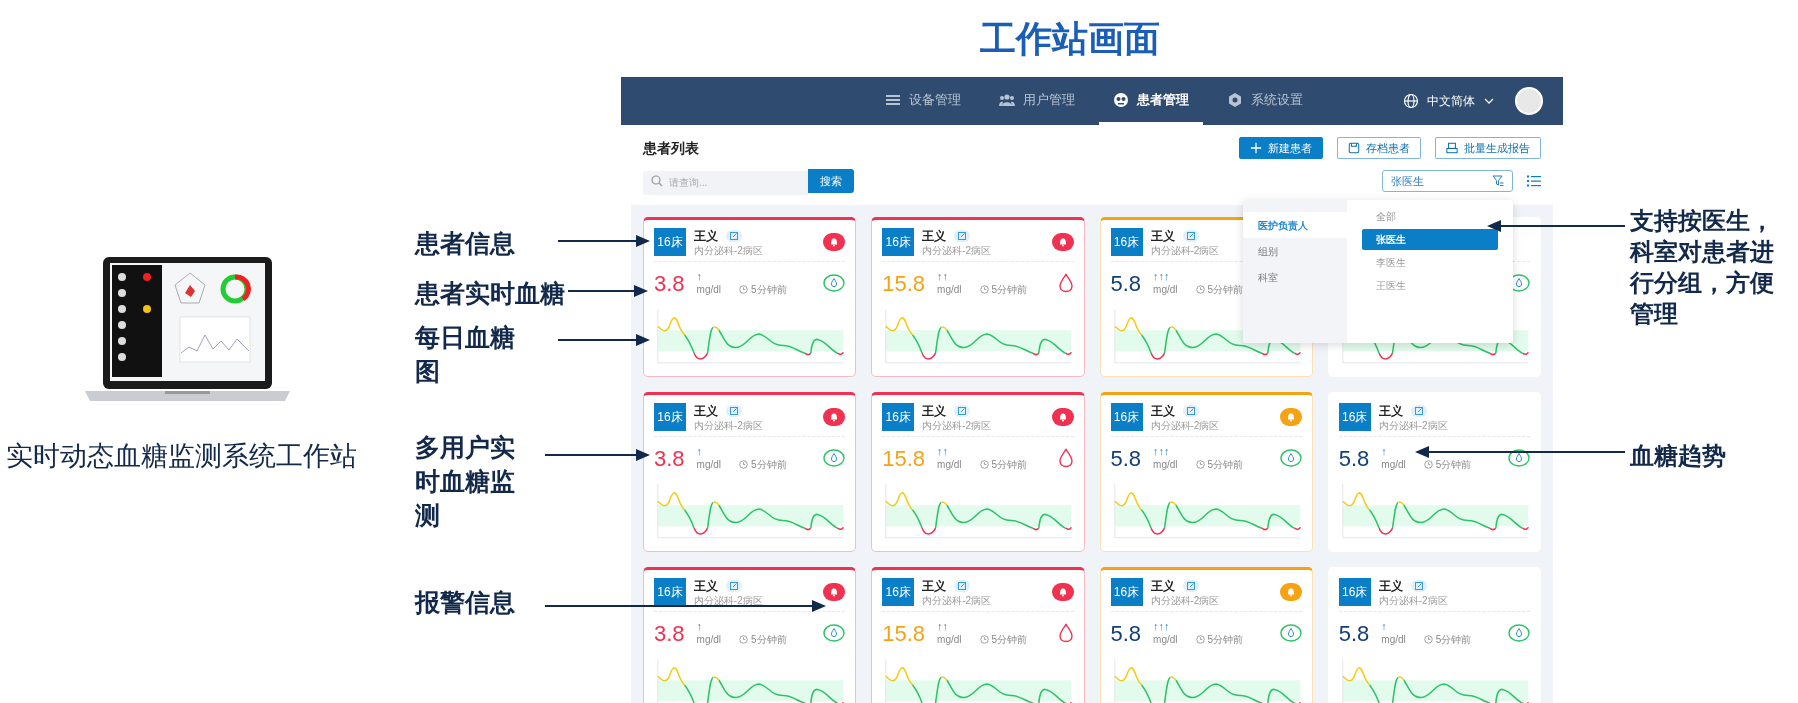 Image resolution: width=1798 pixels, height=703 pixels. What do you see at coordinates (1430, 262) in the screenshot?
I see `menu-option: 李医生` at bounding box center [1430, 262].